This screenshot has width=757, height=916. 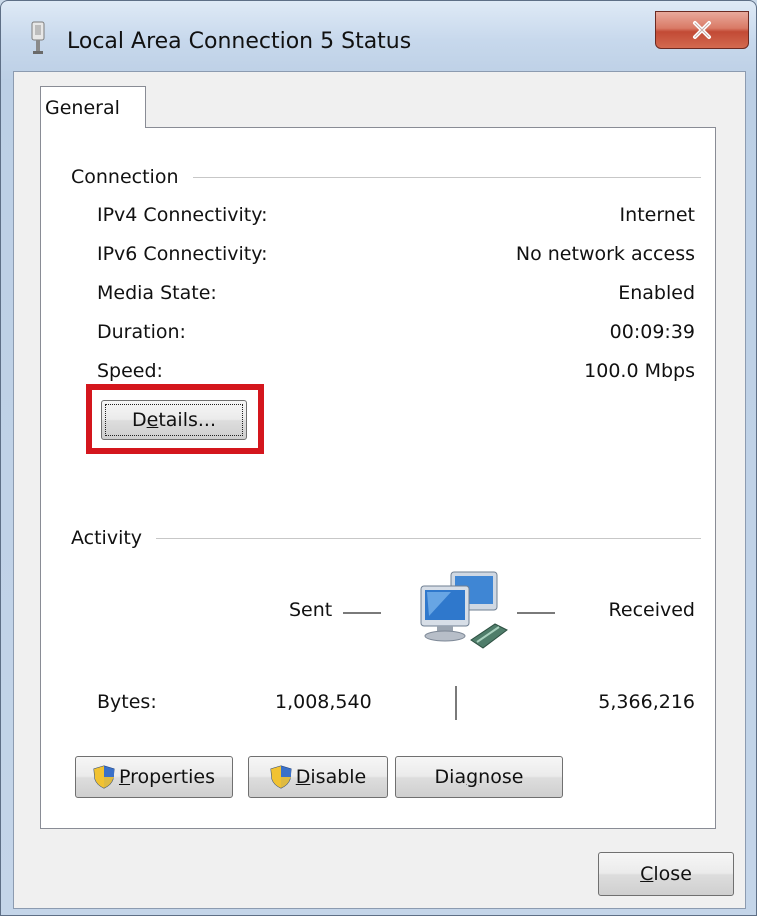 What do you see at coordinates (639, 371) in the screenshot?
I see `speed-value: 100.0 Mbps` at bounding box center [639, 371].